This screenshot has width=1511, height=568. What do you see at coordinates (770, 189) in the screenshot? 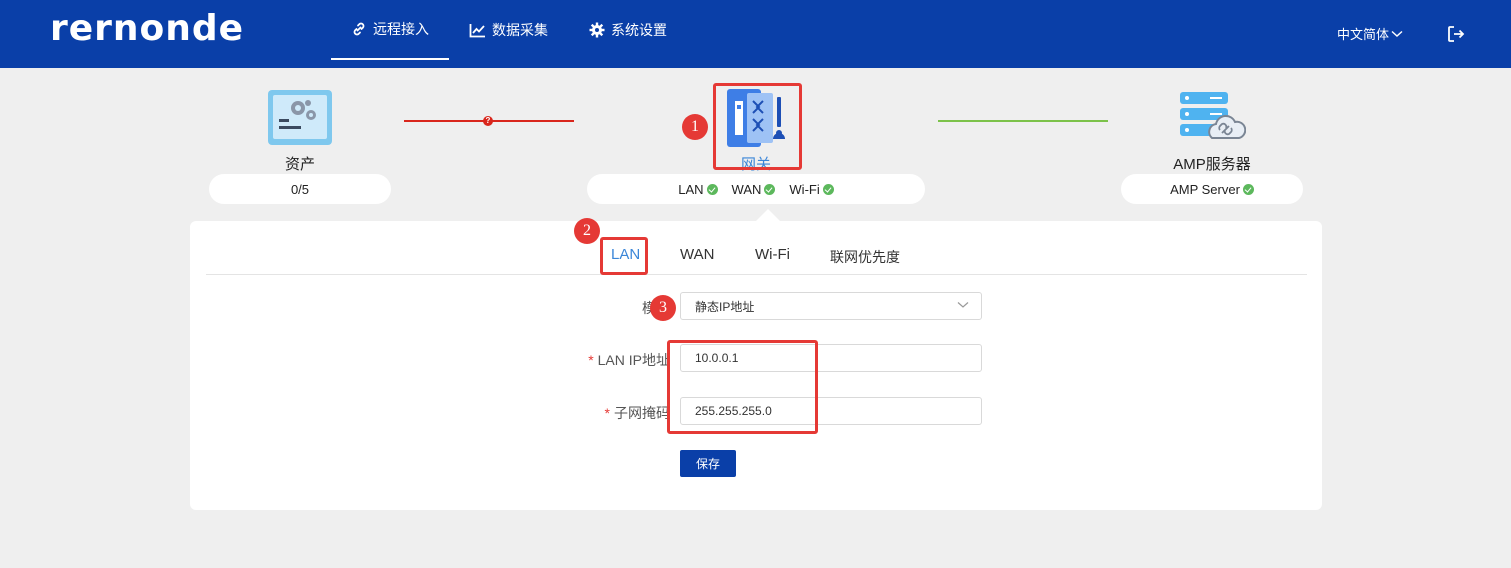
I see `wan-ok-icon` at bounding box center [770, 189].